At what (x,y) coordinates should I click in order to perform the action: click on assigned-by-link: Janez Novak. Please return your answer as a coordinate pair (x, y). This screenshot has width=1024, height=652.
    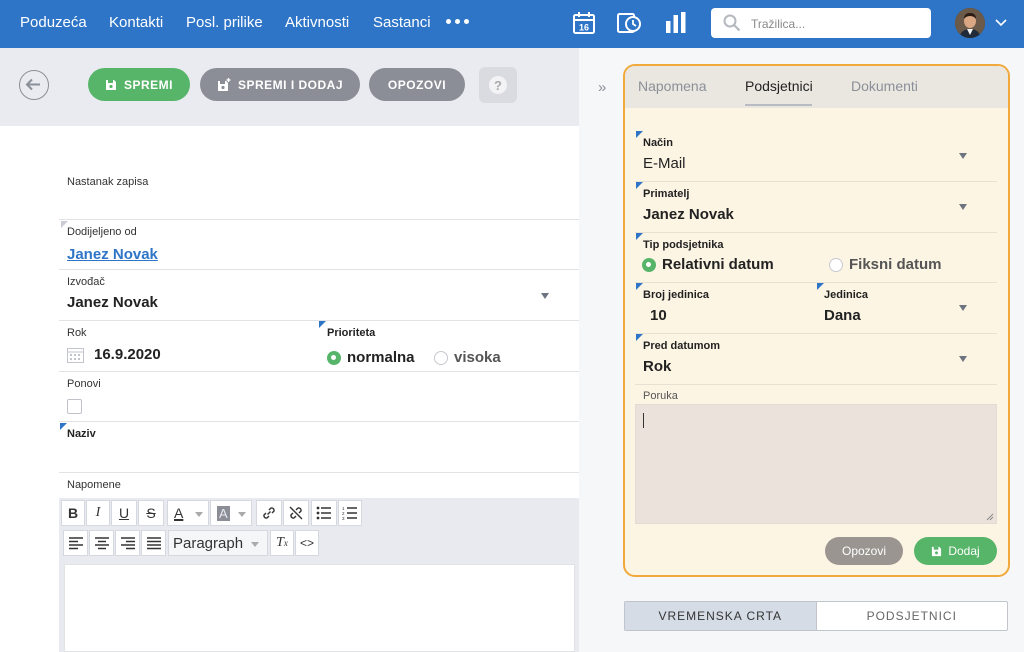
    Looking at the image, I should click on (112, 254).